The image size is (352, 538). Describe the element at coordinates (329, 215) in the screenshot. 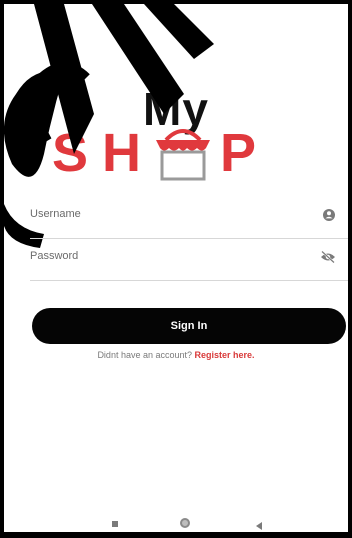

I see `person-circle-icon` at that location.